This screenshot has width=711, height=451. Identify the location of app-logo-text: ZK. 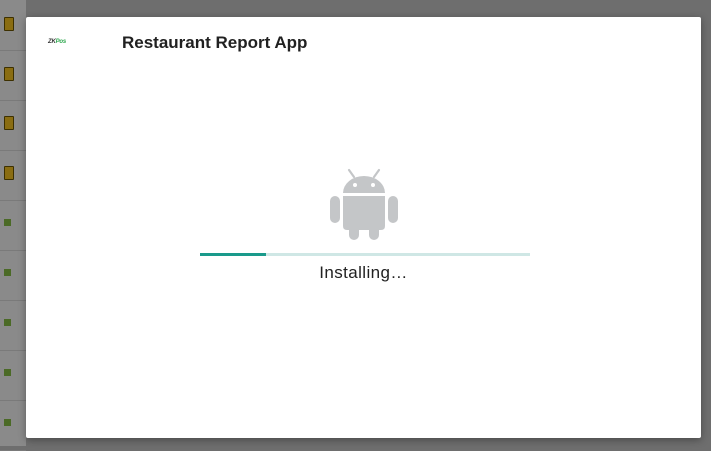
(52, 42).